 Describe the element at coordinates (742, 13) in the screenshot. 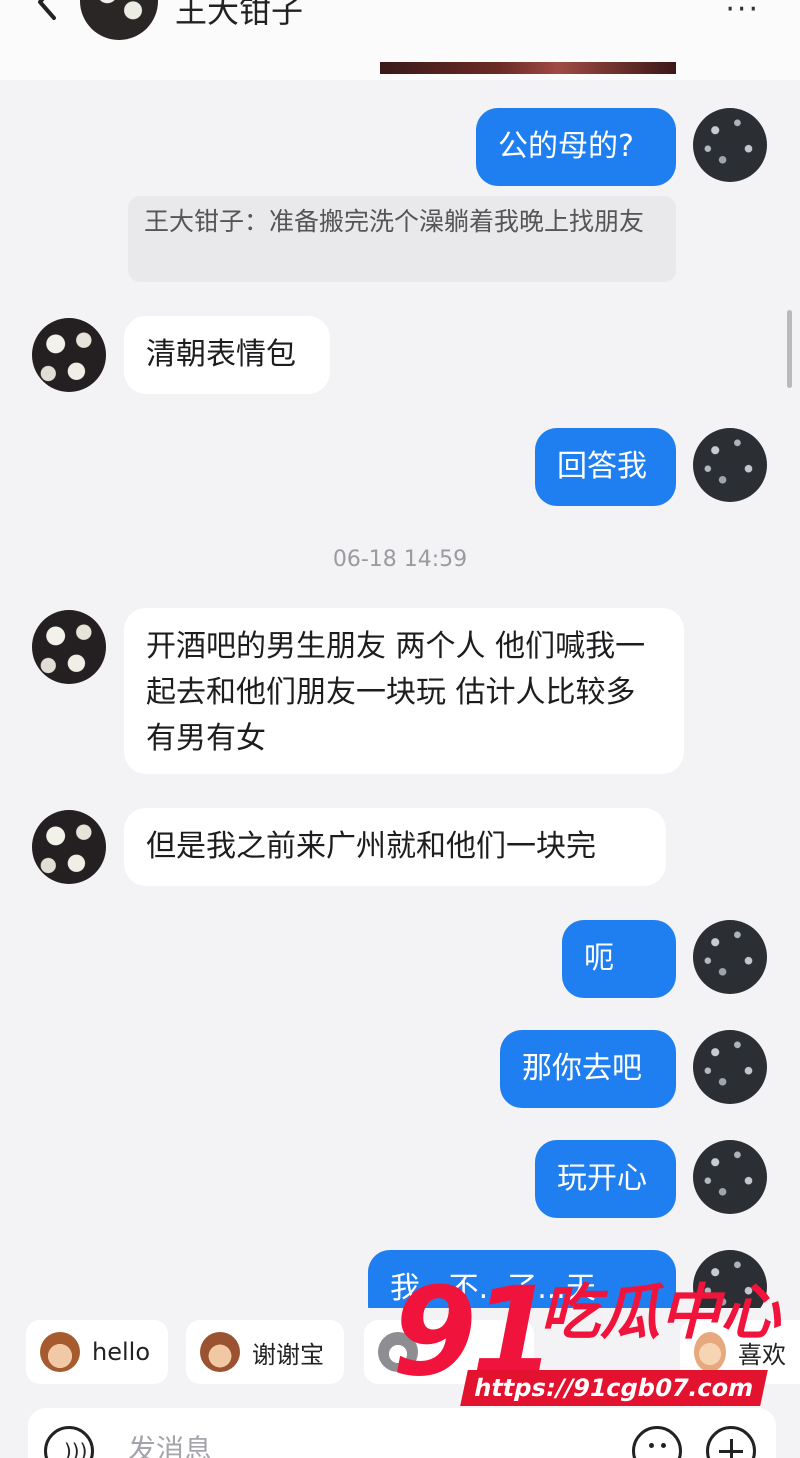

I see `more-options-icon: ···` at that location.